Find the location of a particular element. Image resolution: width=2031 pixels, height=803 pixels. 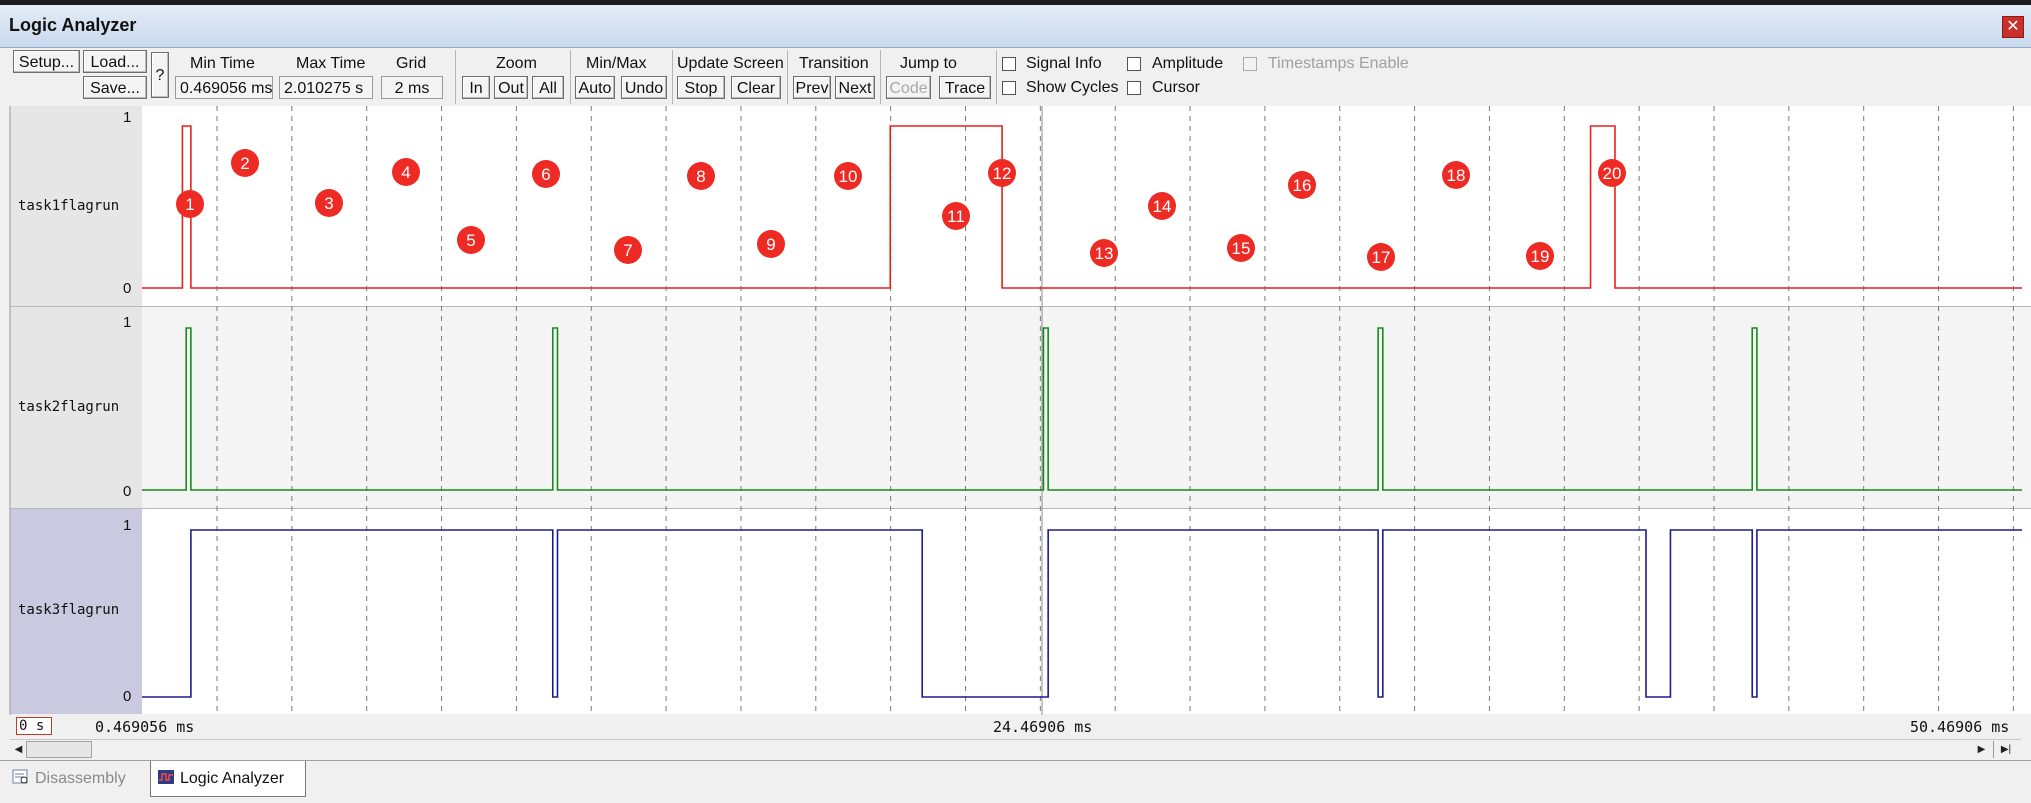

marker-17-label: 17 is located at coordinates (1381, 257).